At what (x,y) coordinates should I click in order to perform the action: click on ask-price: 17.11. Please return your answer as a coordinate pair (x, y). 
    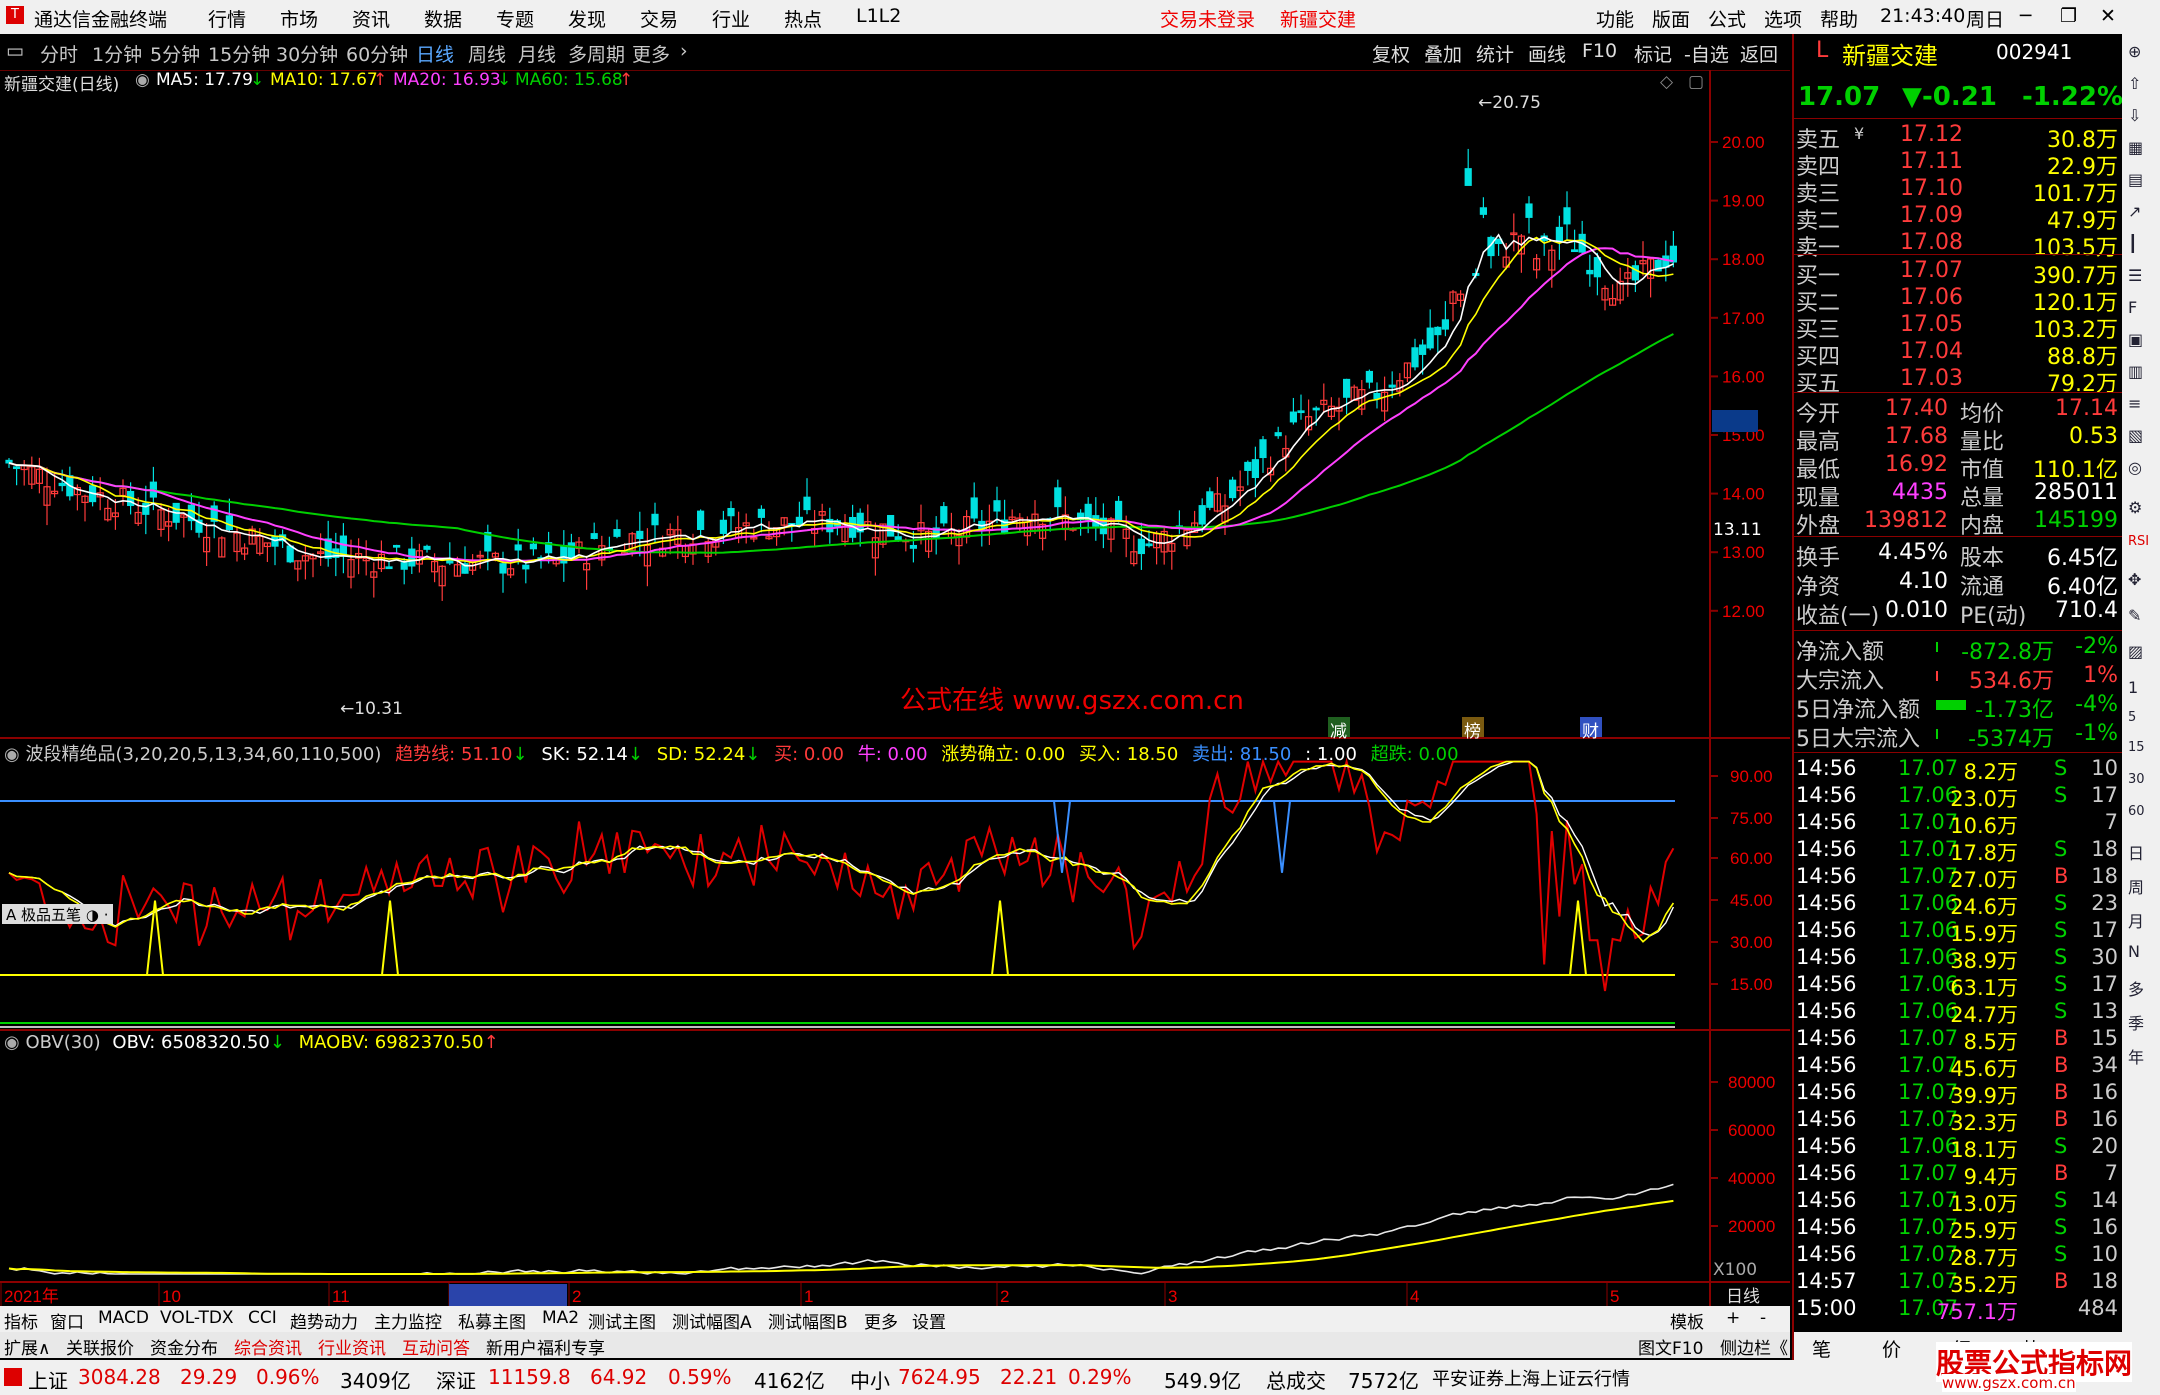
    Looking at the image, I should click on (1931, 161).